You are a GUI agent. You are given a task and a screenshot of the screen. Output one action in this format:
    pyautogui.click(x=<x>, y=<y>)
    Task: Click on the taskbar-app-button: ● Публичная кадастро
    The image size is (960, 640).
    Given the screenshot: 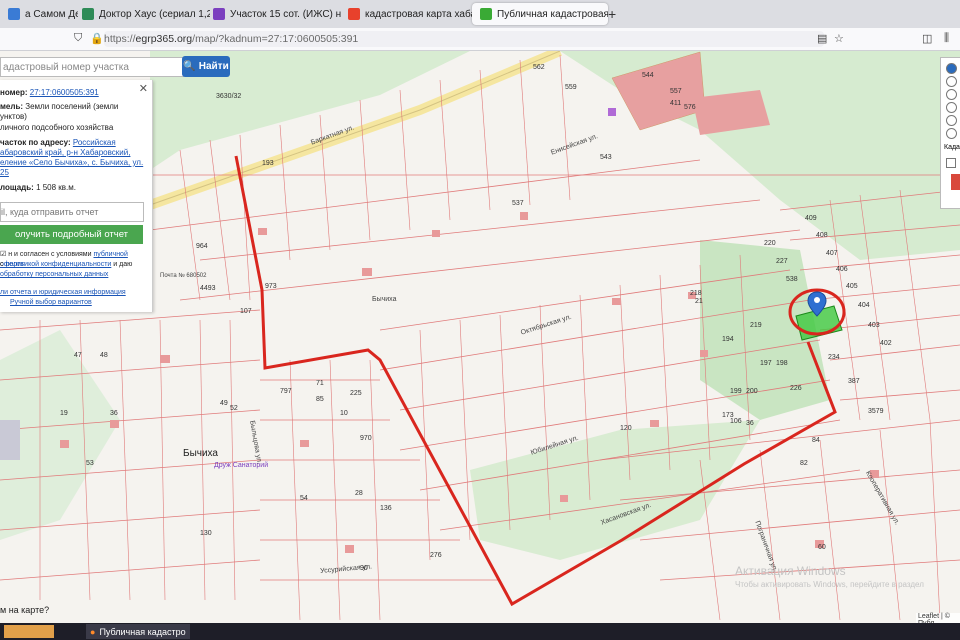 What is the action you would take?
    pyautogui.click(x=138, y=631)
    